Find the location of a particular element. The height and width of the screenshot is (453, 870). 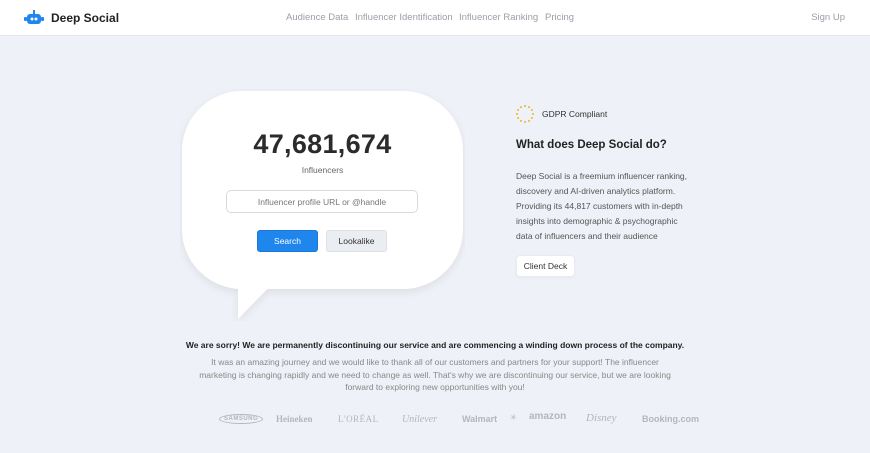

disney-logo: Disney is located at coordinates (601, 418).